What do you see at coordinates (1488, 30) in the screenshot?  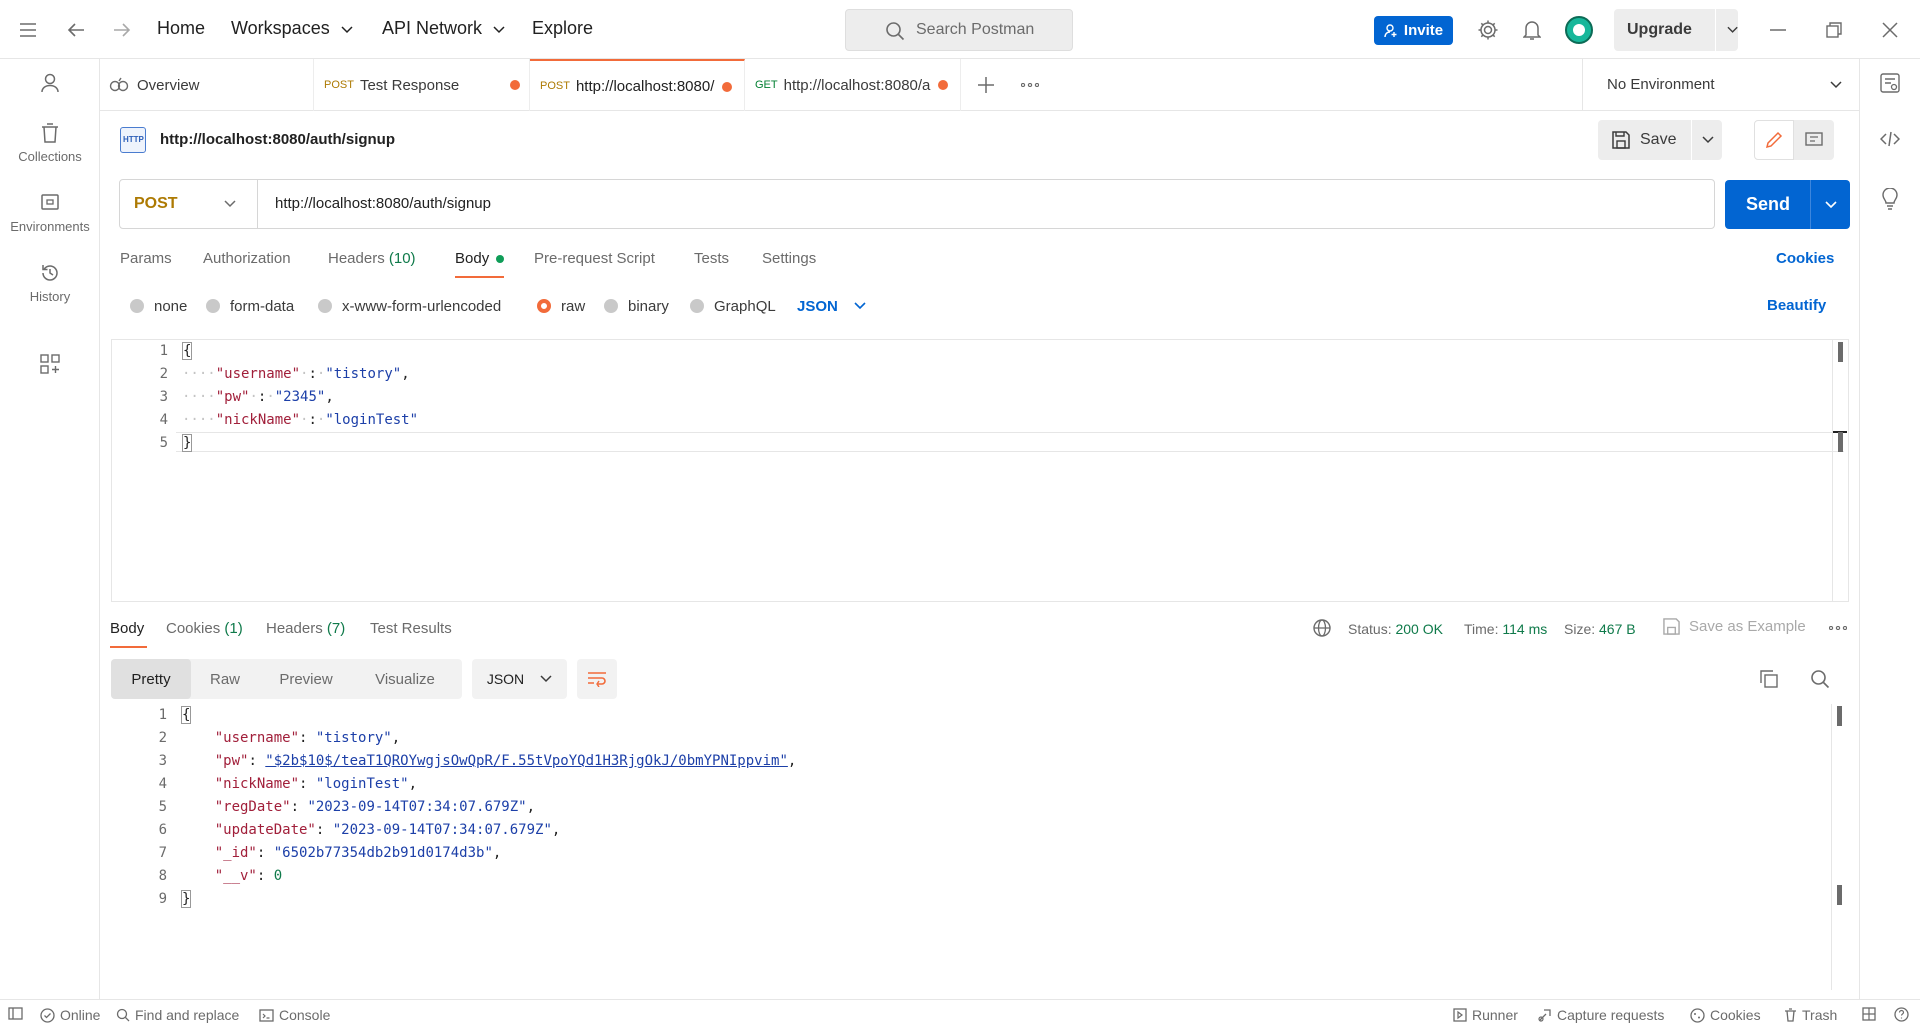 I see `settings-gear-icon` at bounding box center [1488, 30].